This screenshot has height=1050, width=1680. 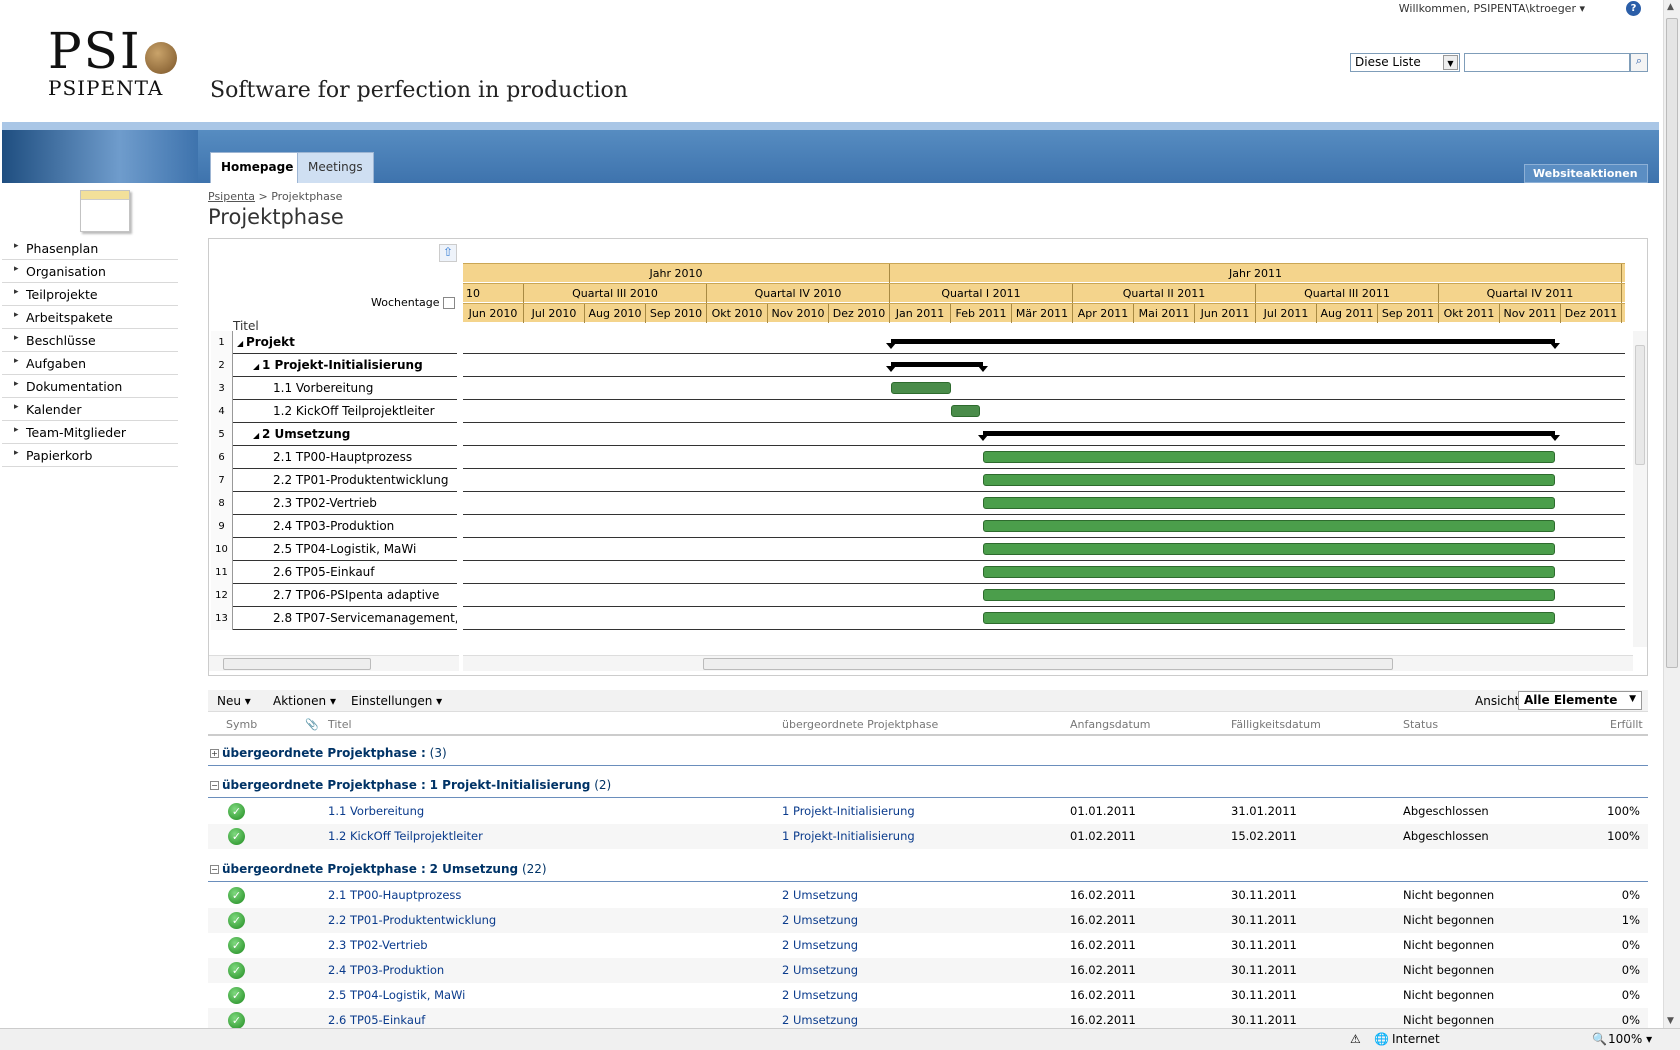 What do you see at coordinates (405, 836) in the screenshot?
I see `row-title-link: 1.2 KickOff Teilprojektleiter` at bounding box center [405, 836].